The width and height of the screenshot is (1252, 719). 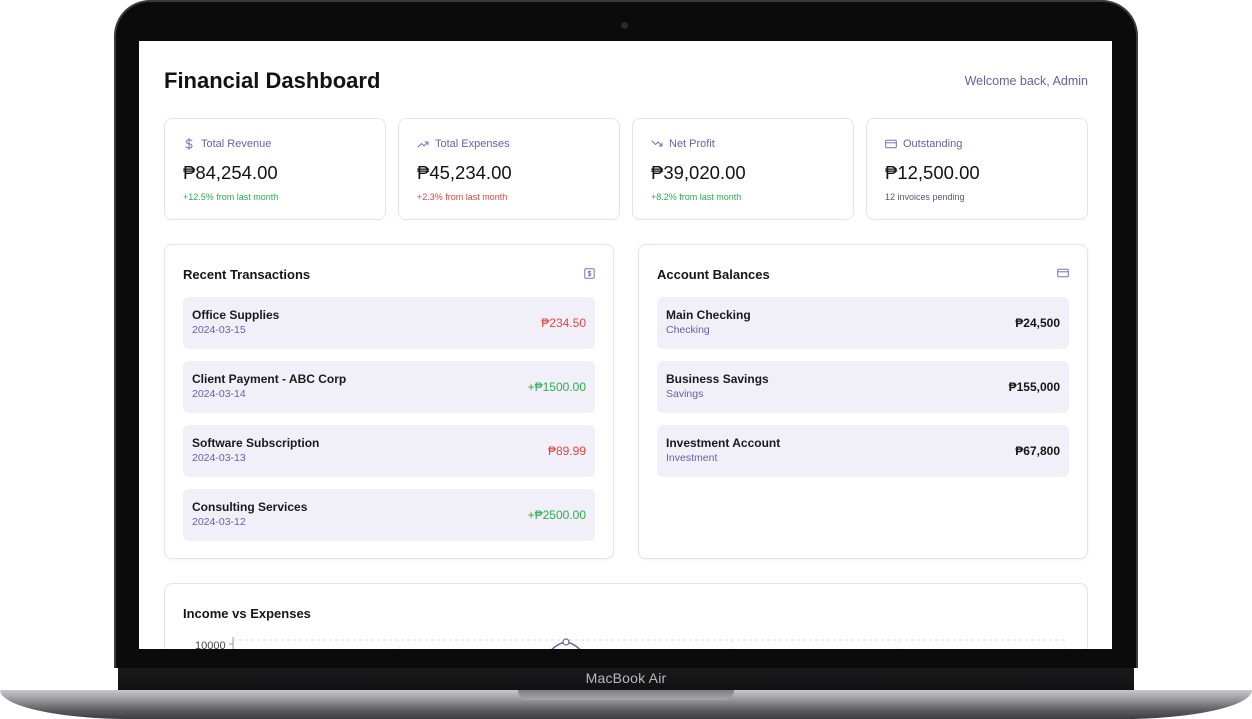 I want to click on transaction-row: Office Supplies 2024-03-15 ₱234.50, so click(x=389, y=323).